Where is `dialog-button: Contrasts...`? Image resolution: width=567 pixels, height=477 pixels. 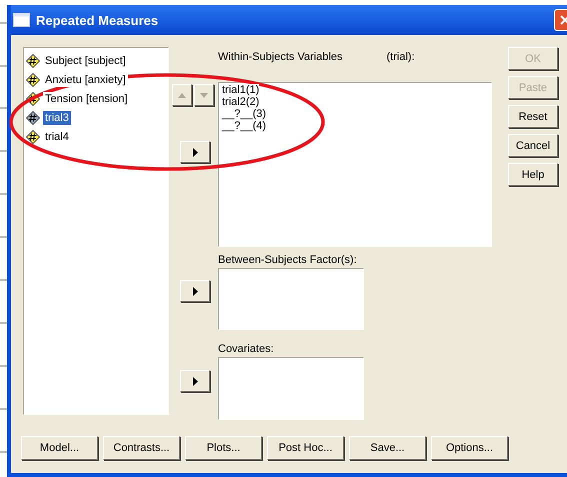 dialog-button: Contrasts... is located at coordinates (141, 448).